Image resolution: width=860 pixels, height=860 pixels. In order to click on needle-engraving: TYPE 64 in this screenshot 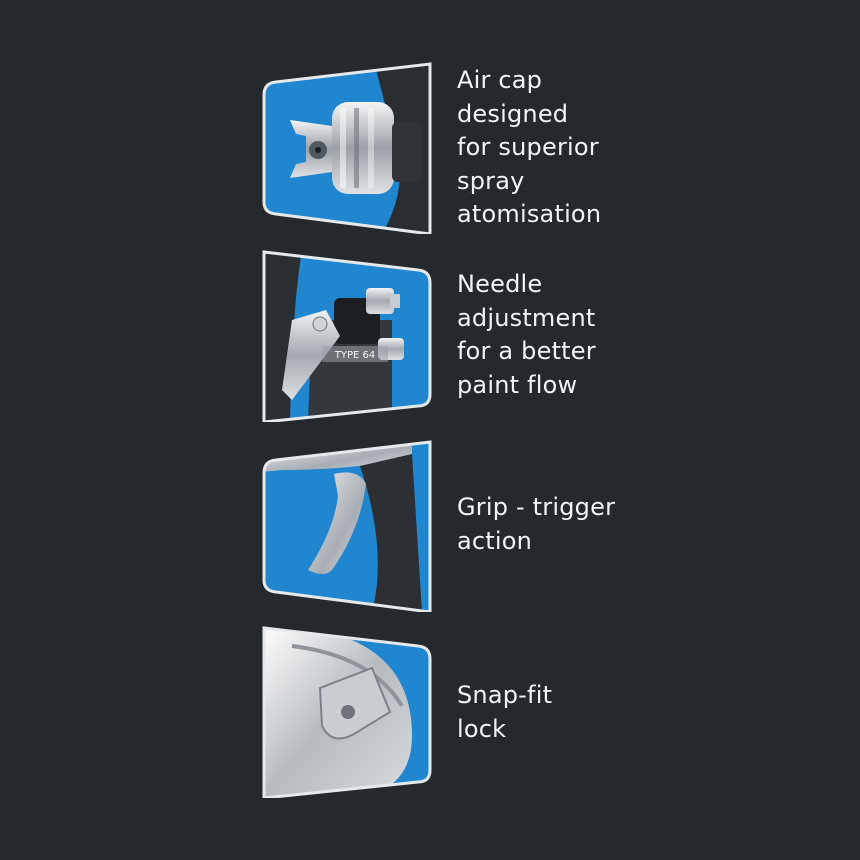, I will do `click(354, 355)`.